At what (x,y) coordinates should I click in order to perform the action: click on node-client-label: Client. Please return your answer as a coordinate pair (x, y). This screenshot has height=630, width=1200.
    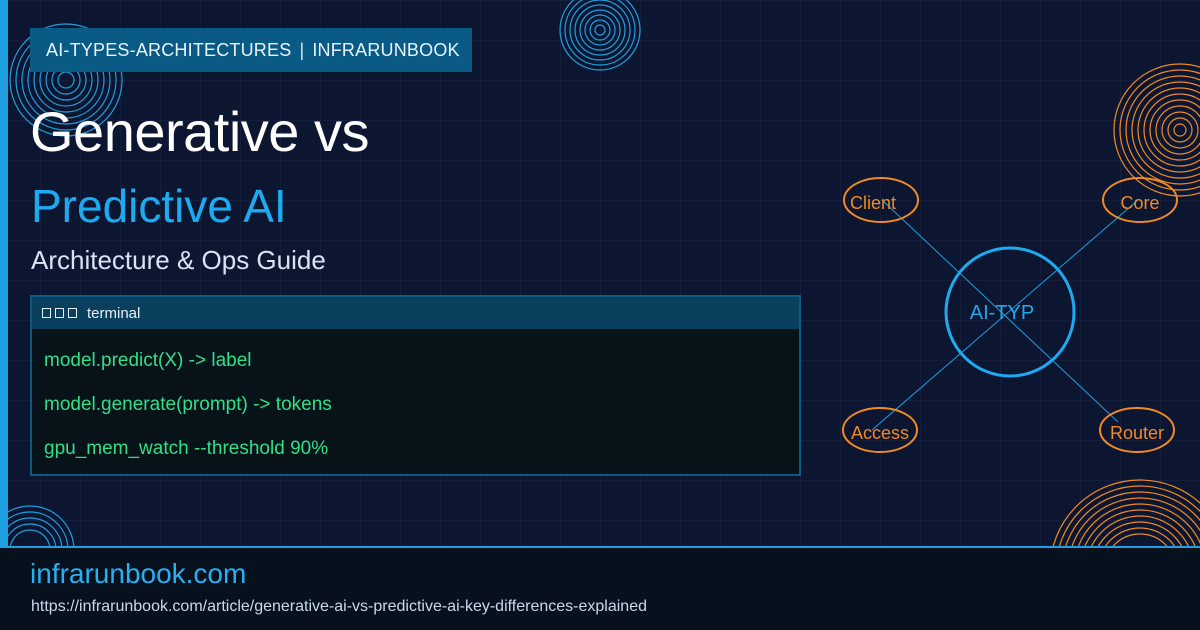
    Looking at the image, I should click on (873, 203).